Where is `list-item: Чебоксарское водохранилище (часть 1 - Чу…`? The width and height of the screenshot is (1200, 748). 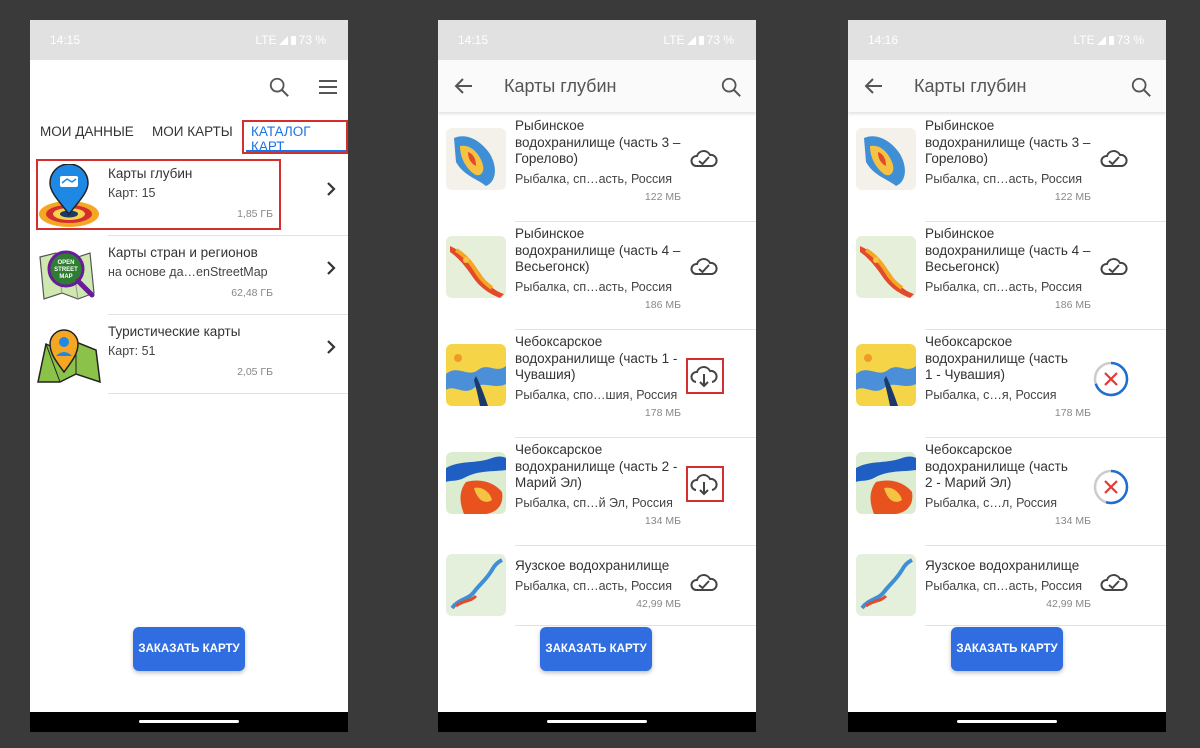 list-item: Чебоксарское водохранилище (часть 1 - Чу… is located at coordinates (1007, 384).